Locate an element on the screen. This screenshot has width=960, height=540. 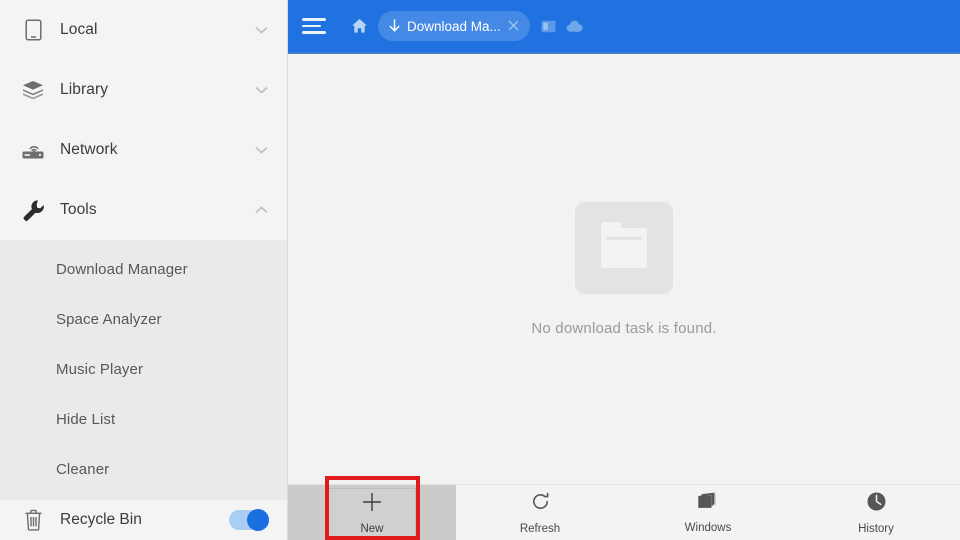
sidebar-item-label: Local is located at coordinates (79, 29).